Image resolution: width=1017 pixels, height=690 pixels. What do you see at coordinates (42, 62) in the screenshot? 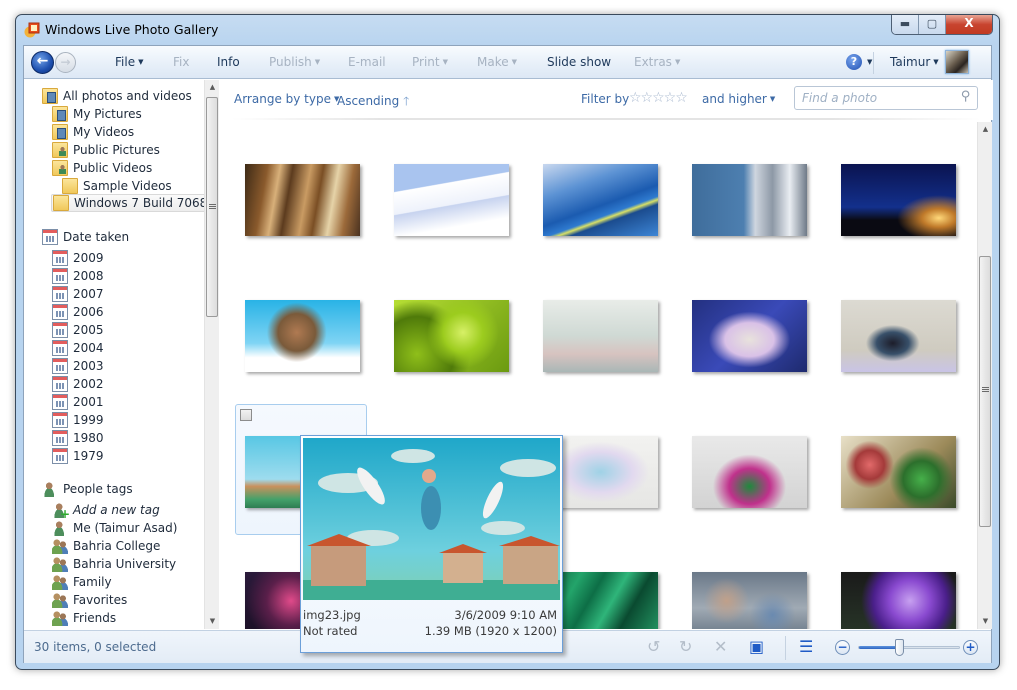
I see `back-button: ←` at bounding box center [42, 62].